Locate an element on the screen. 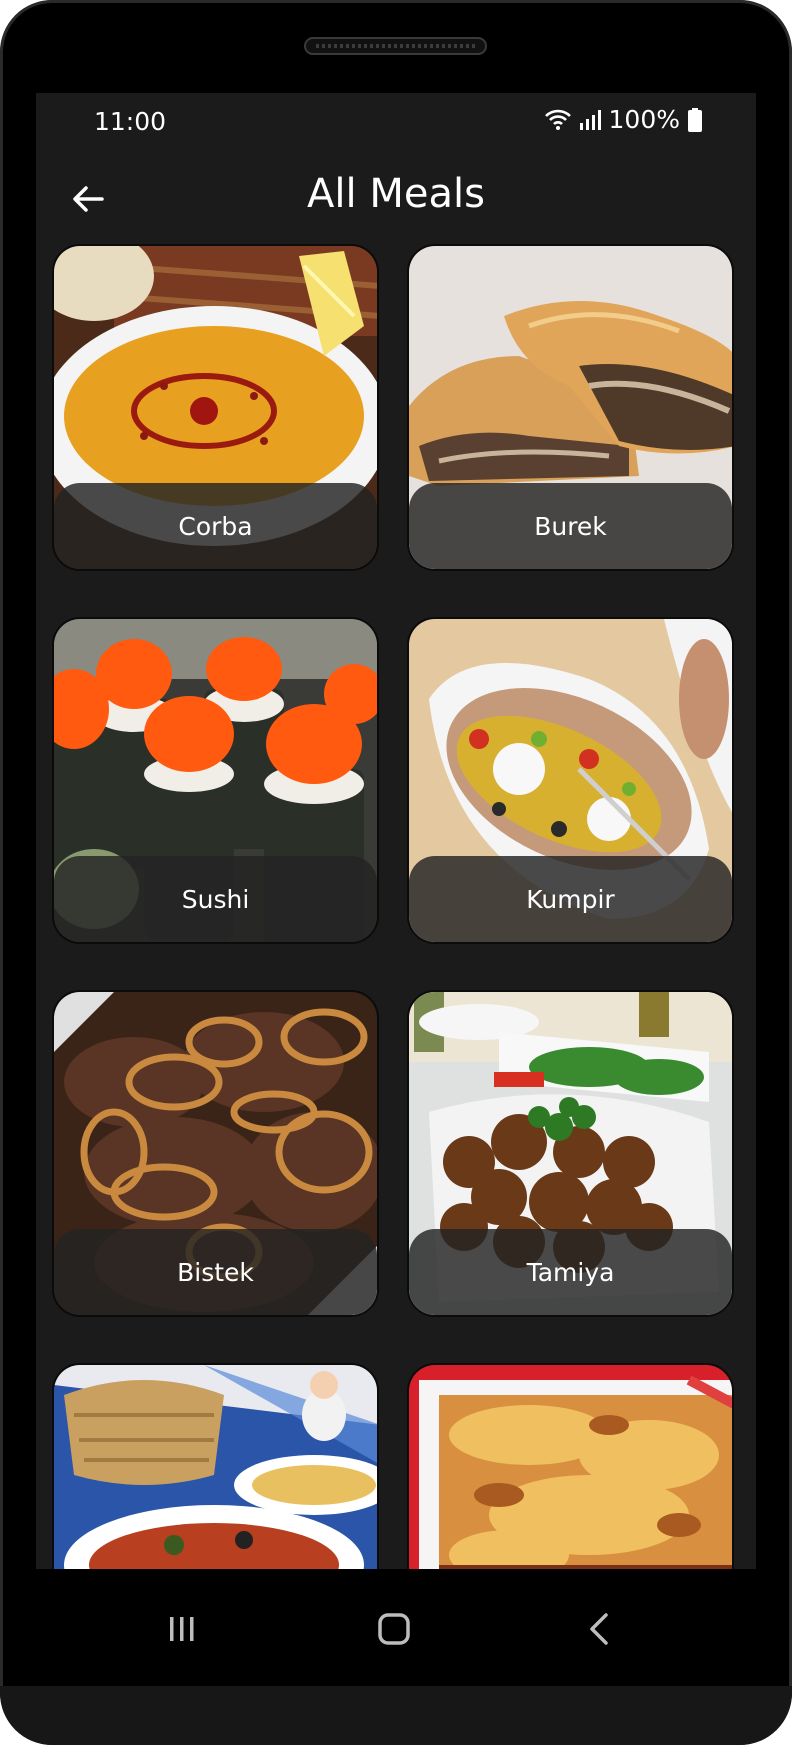  meal-name: Corba is located at coordinates (215, 526).